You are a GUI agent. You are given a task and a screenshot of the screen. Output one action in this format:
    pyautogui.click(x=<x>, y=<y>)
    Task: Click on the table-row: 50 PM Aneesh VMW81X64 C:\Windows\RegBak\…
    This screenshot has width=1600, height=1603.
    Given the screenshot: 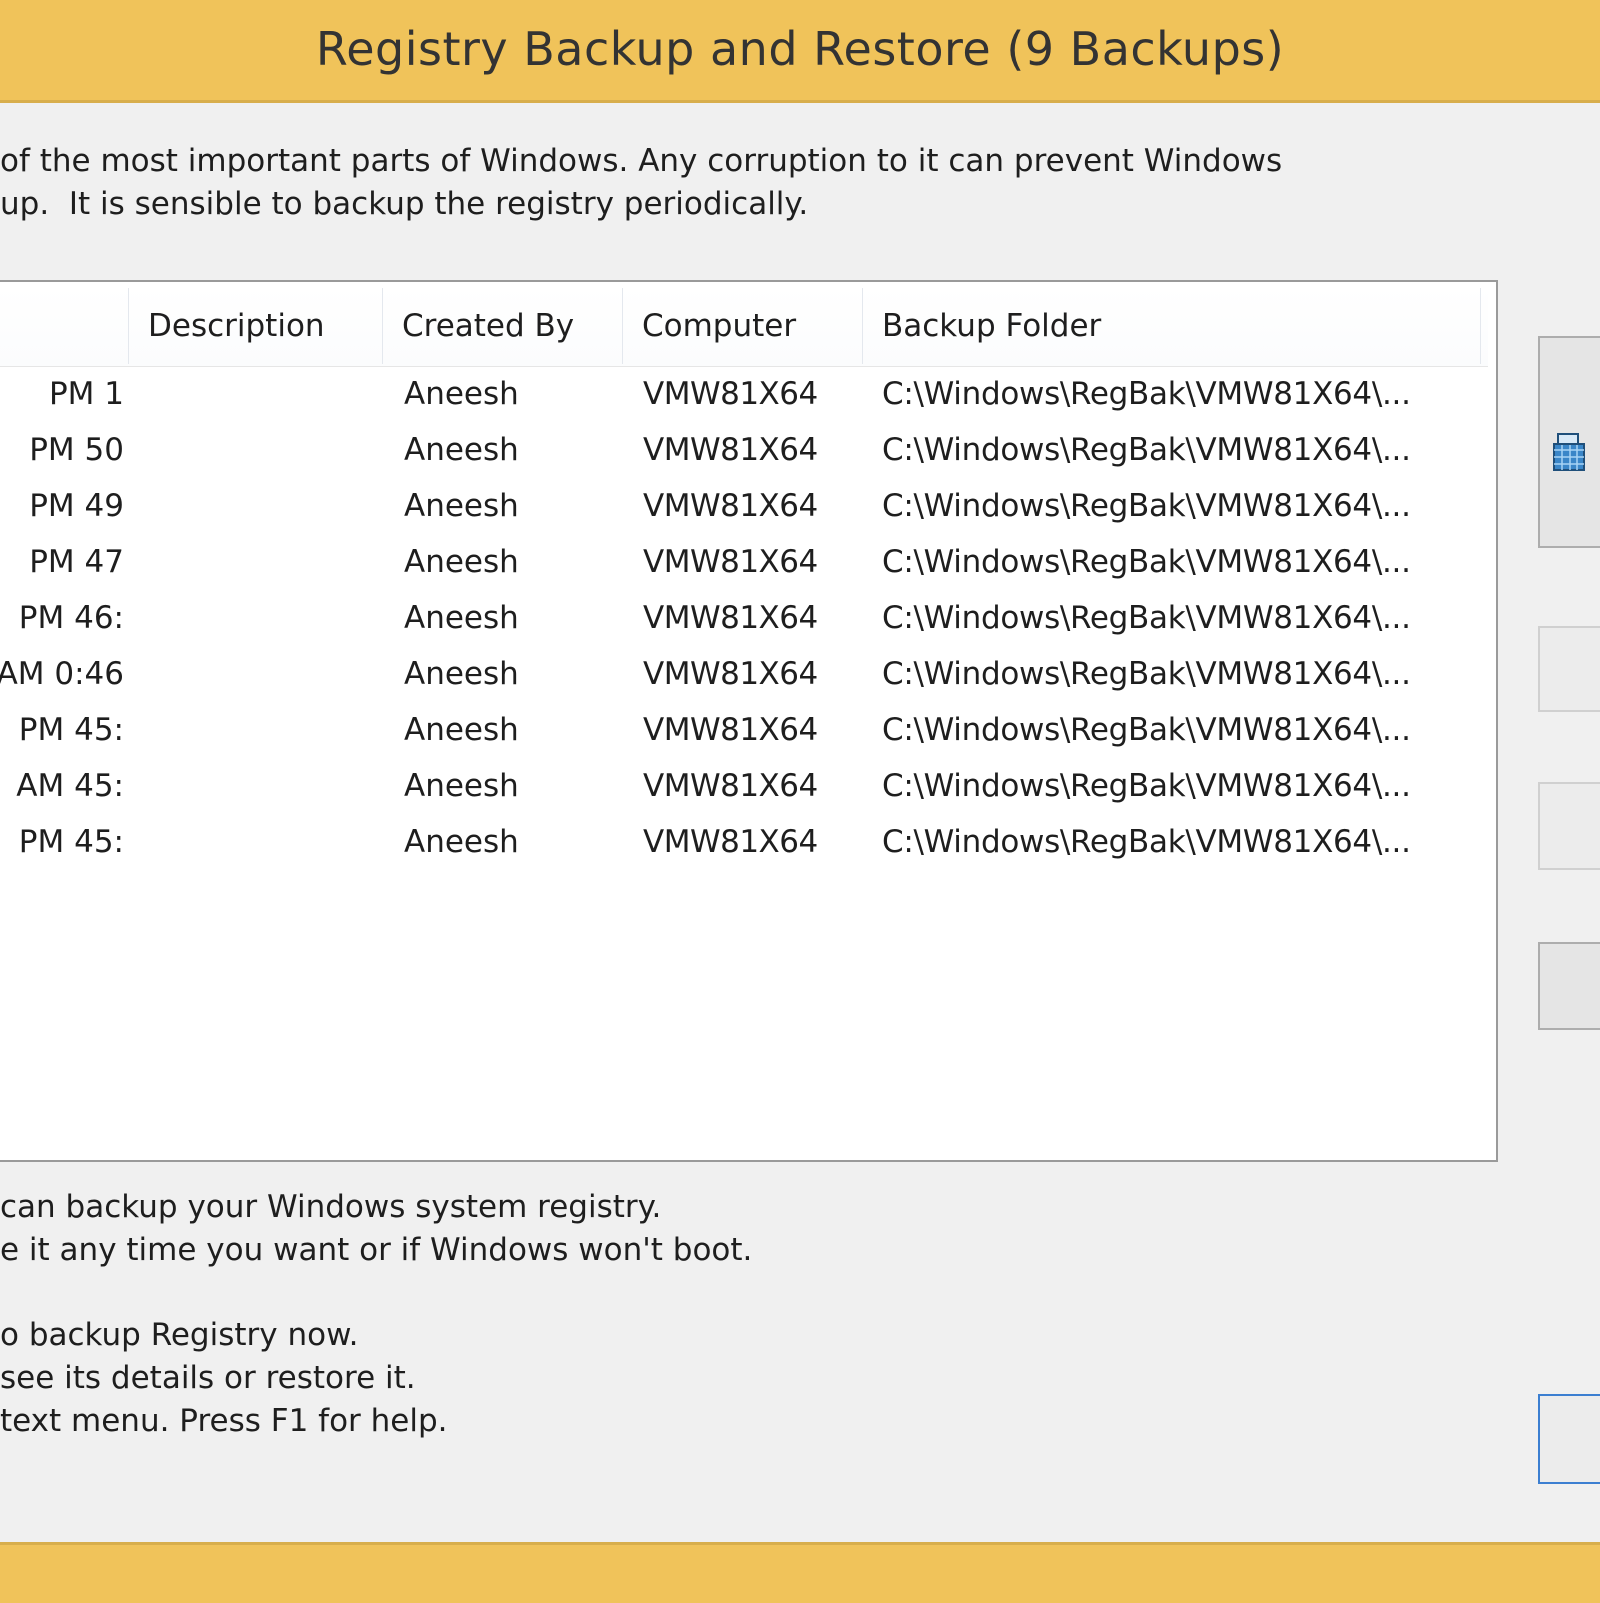 What is the action you would take?
    pyautogui.click(x=744, y=450)
    